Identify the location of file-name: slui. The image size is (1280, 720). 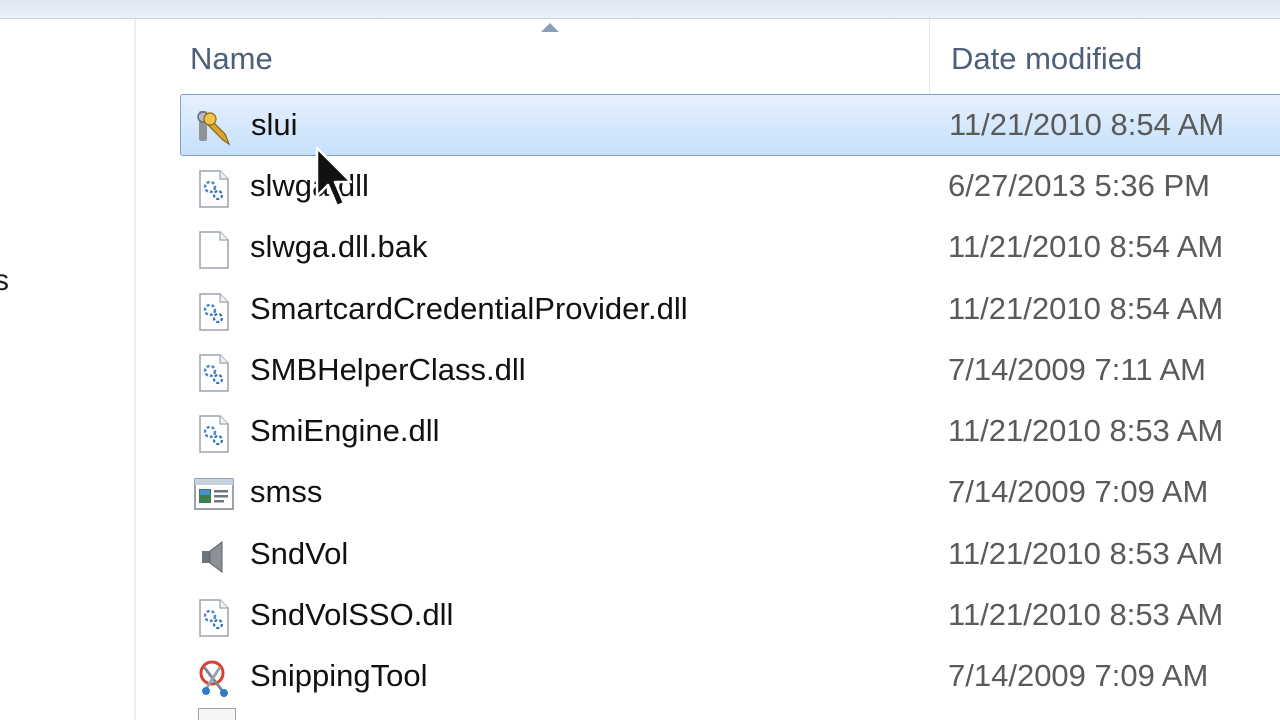
(274, 124).